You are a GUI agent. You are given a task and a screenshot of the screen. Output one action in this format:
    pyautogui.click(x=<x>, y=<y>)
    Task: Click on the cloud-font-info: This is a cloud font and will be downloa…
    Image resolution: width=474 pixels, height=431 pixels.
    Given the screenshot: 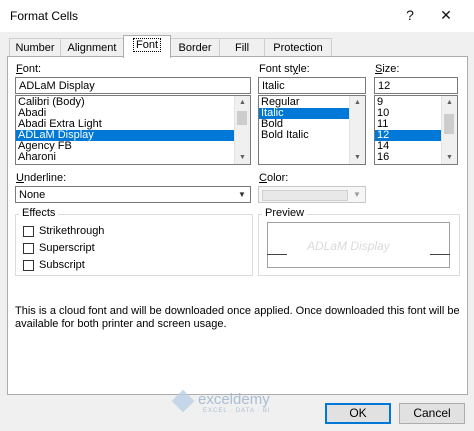 What is the action you would take?
    pyautogui.click(x=237, y=317)
    